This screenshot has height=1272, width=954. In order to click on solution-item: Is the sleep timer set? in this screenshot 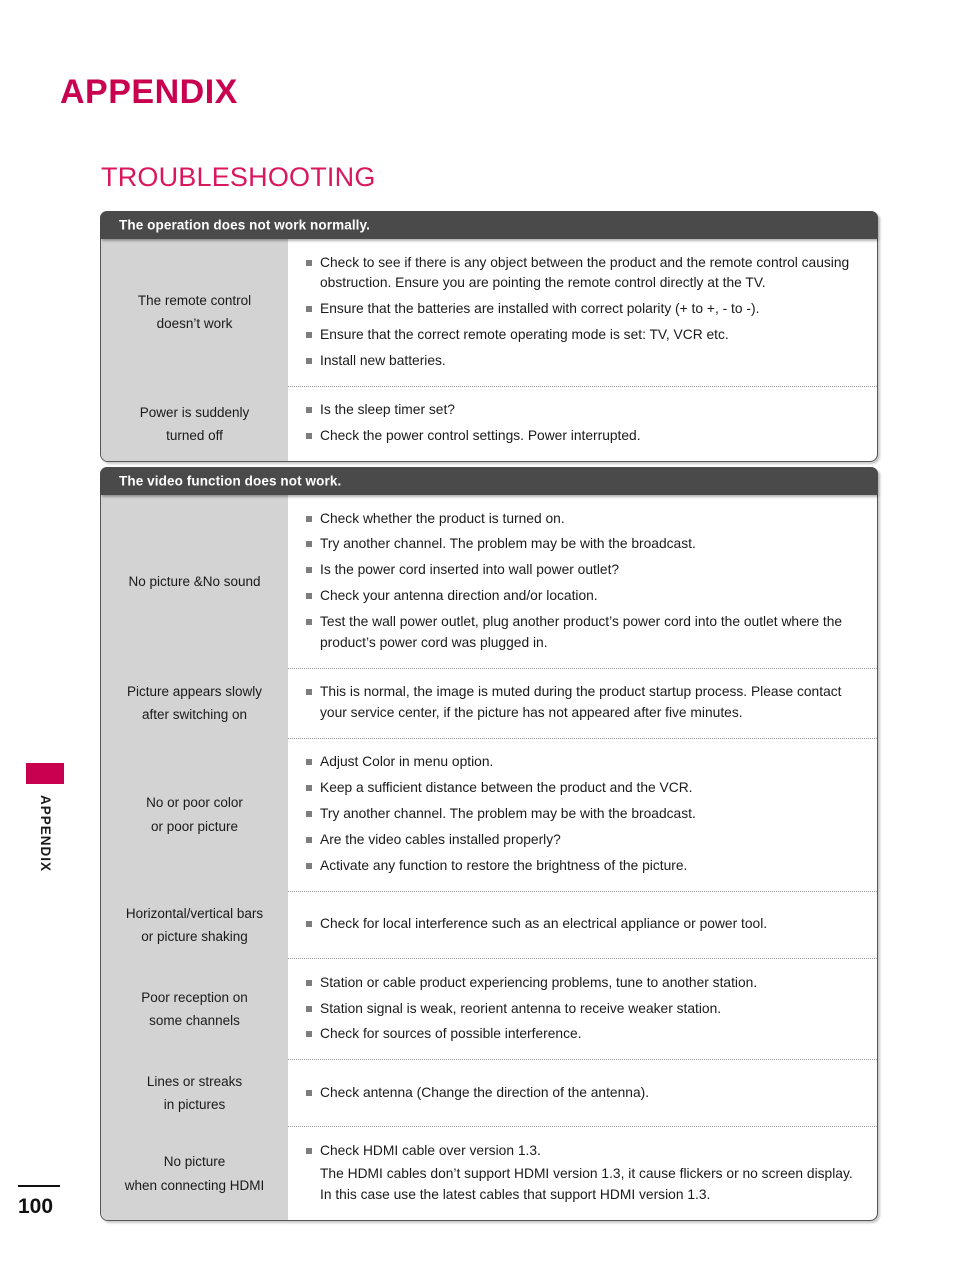, I will do `click(584, 410)`.